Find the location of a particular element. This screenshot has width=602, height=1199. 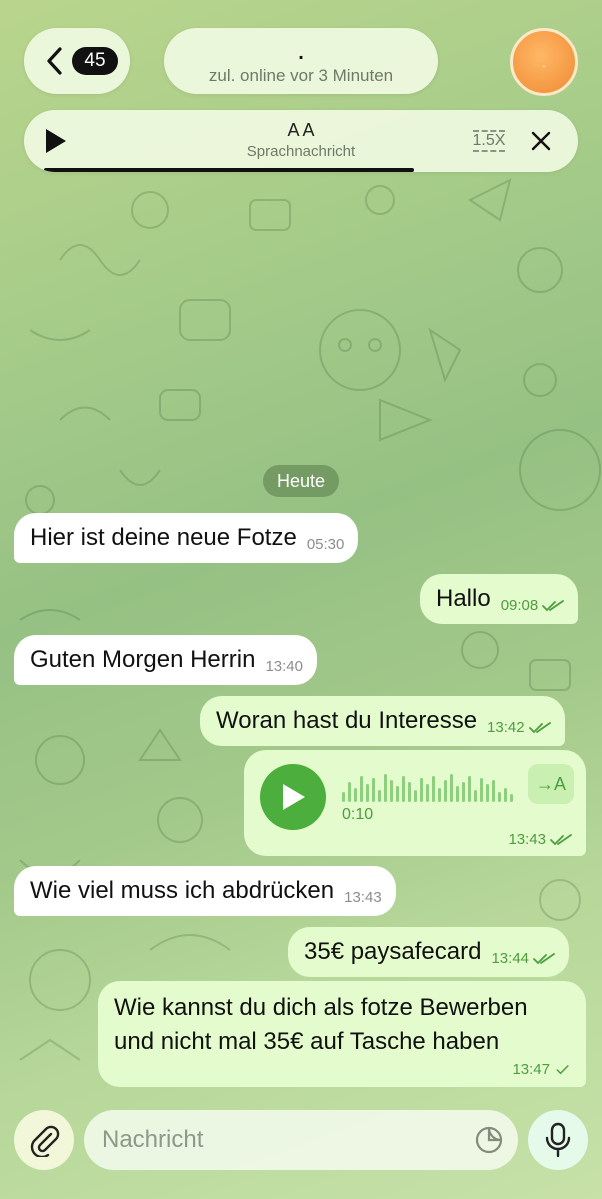

message-meta: 13:43 is located at coordinates (540, 839).